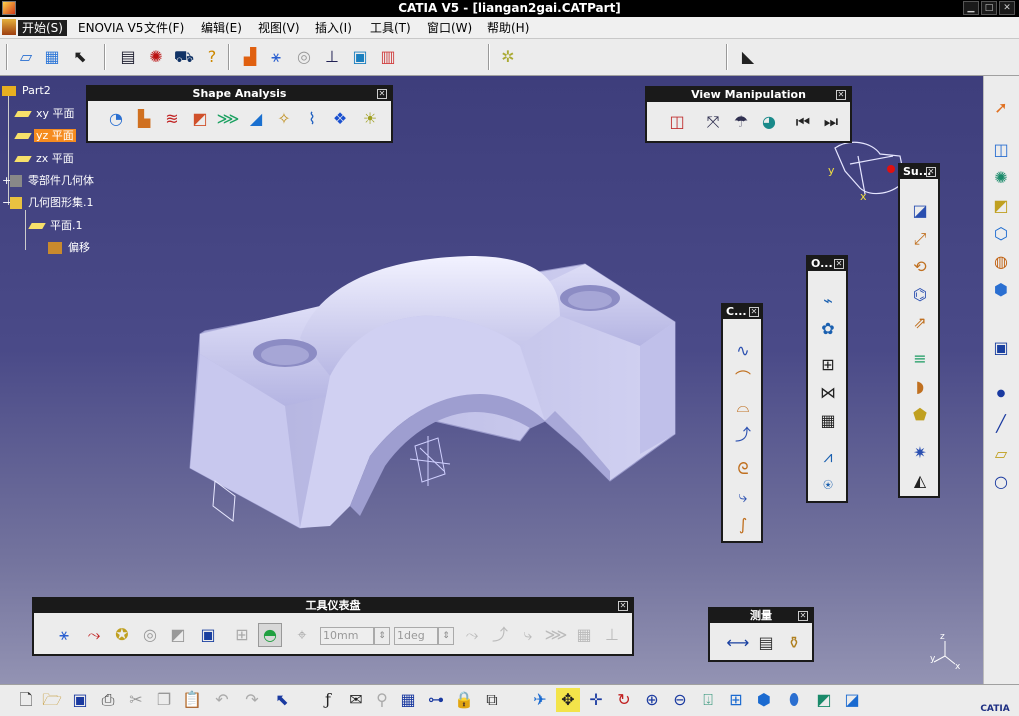 Image resolution: width=1019 pixels, height=716 pixels. Describe the element at coordinates (6, 203) in the screenshot. I see `collapse-icon: −` at that location.